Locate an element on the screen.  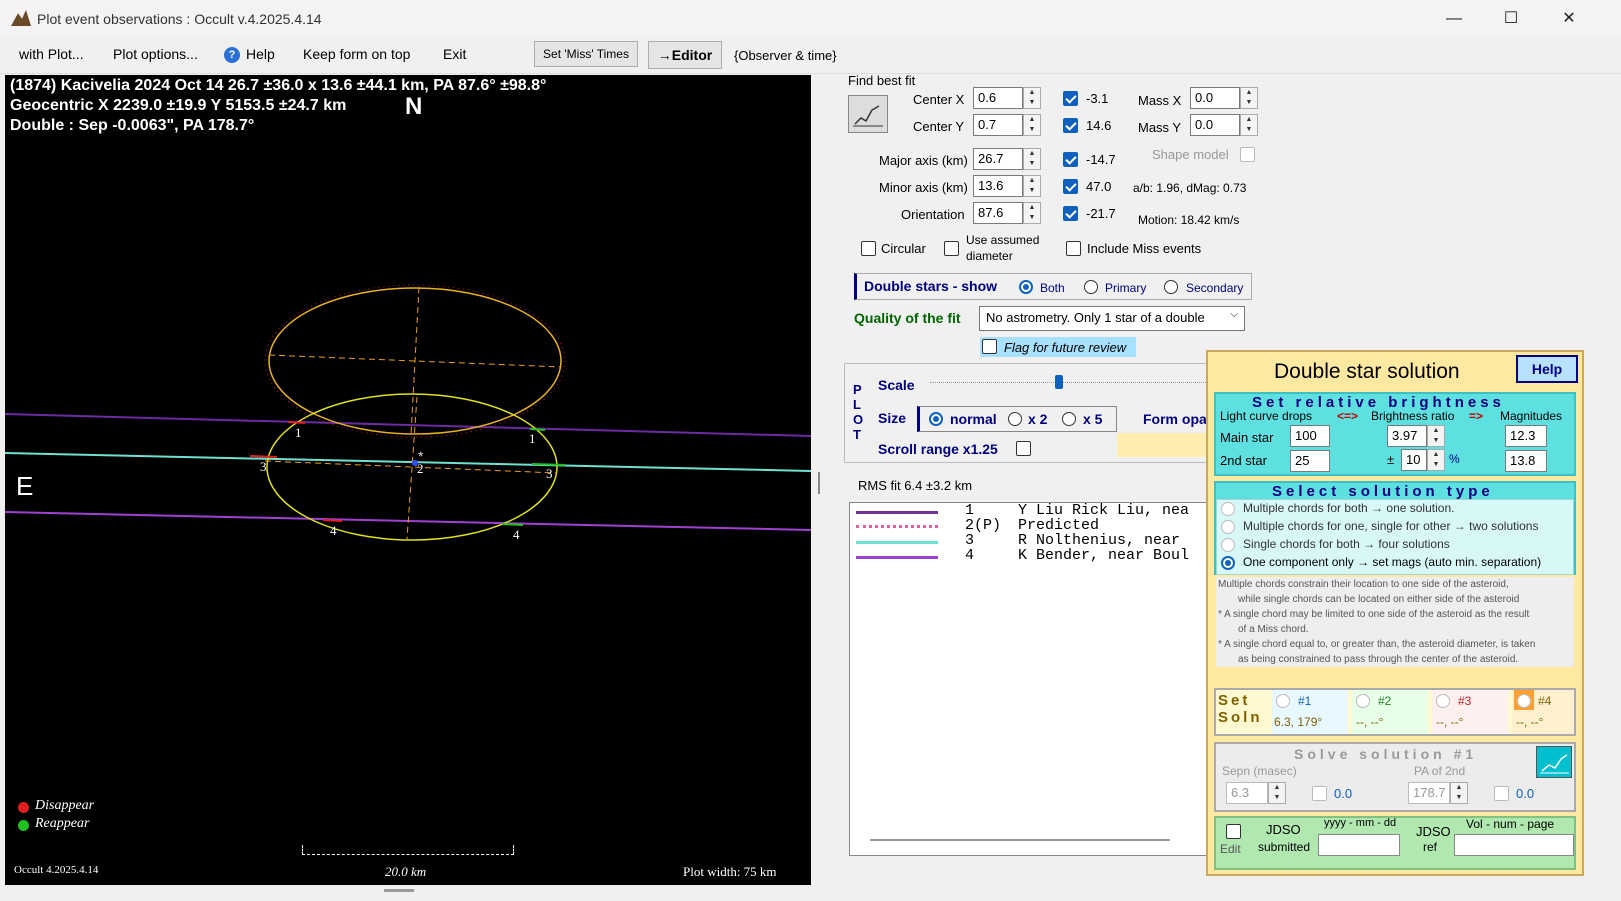
opt-multi-both-radio is located at coordinates (1228, 509).